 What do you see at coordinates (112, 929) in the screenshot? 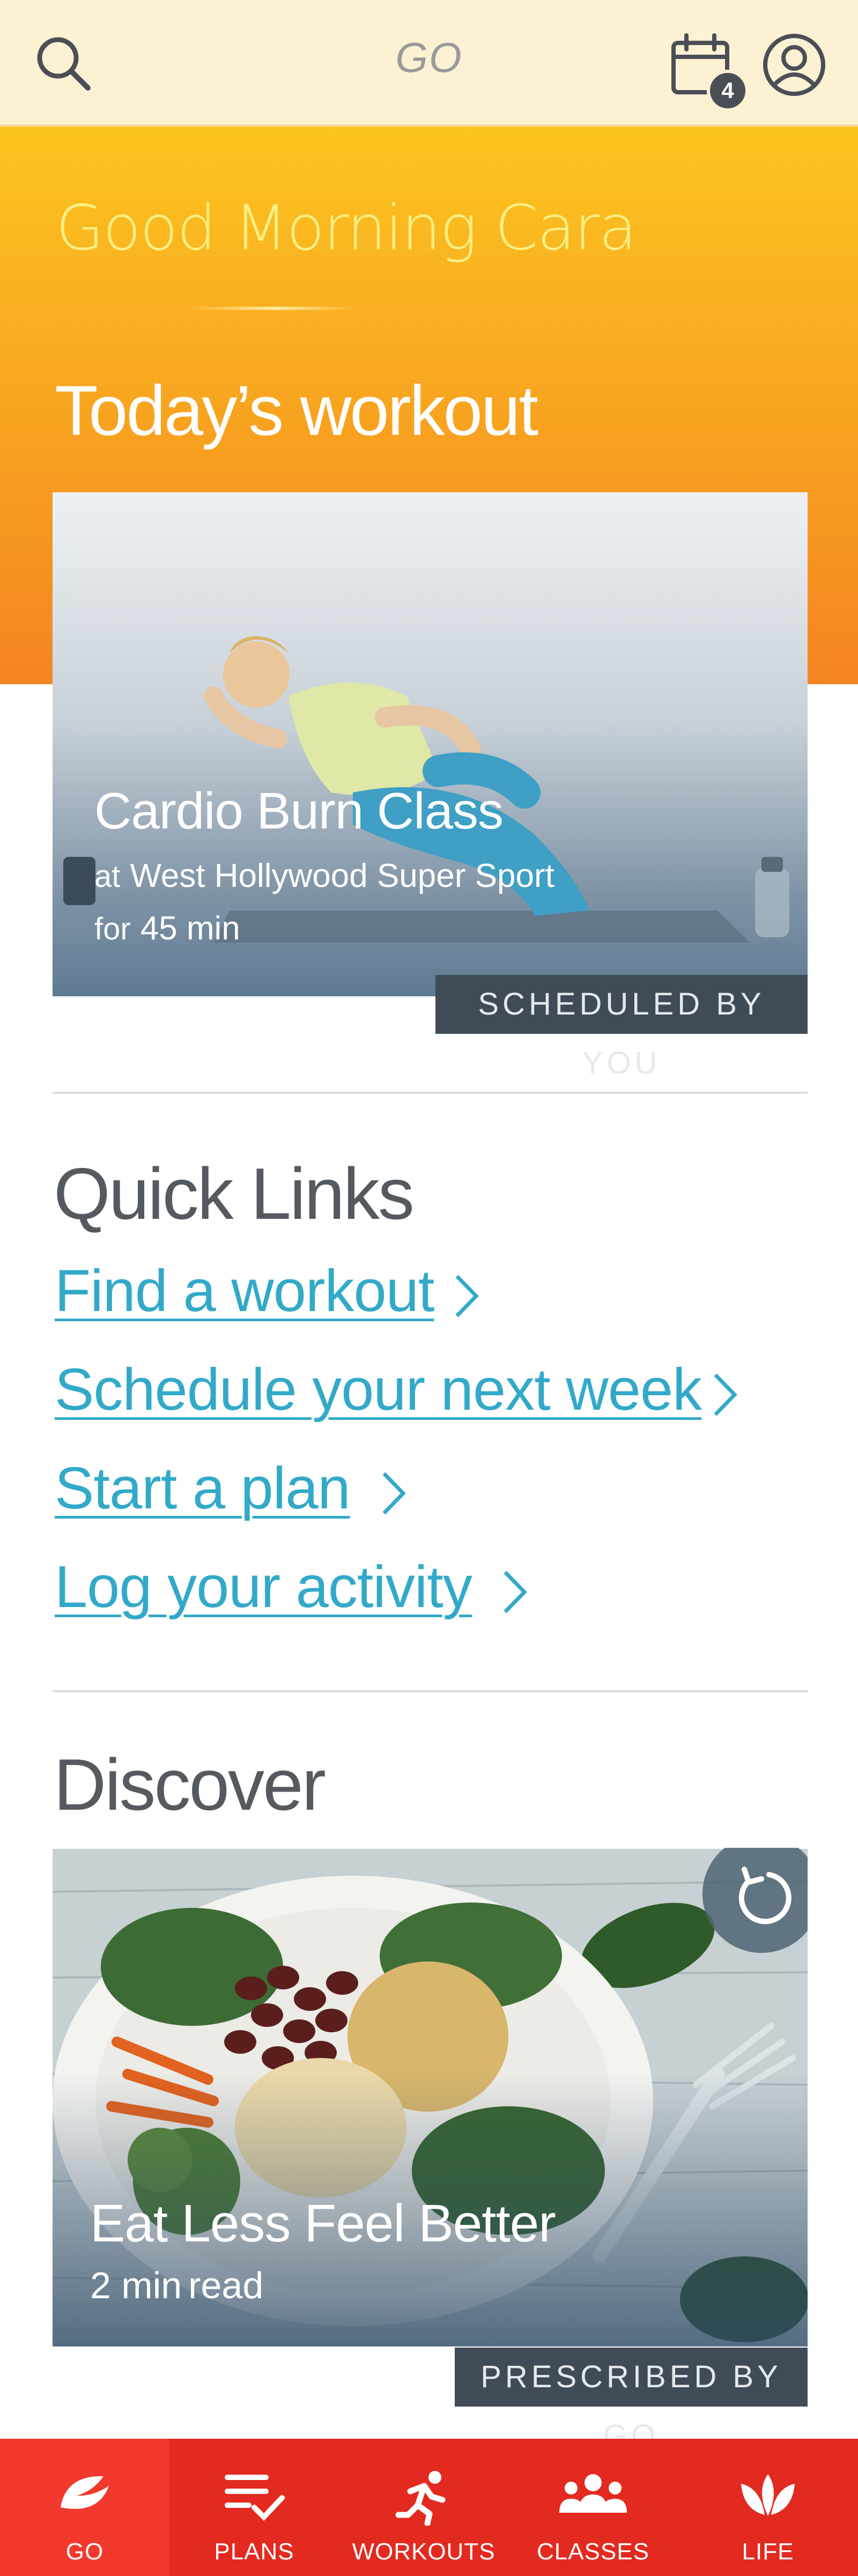
I see `duration-prefix: for` at bounding box center [112, 929].